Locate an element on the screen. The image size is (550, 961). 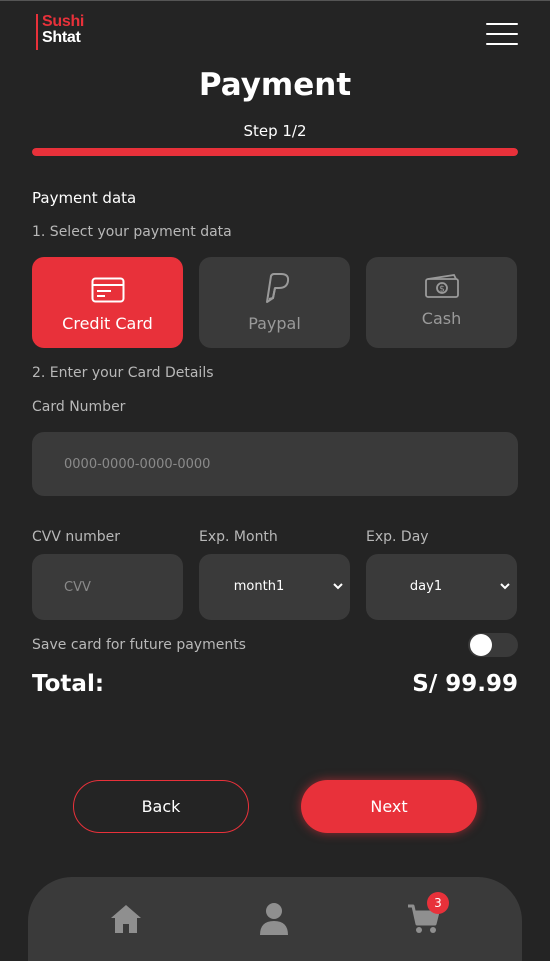
sushi-shtat-logo: Sushi Shtat is located at coordinates (66, 32).